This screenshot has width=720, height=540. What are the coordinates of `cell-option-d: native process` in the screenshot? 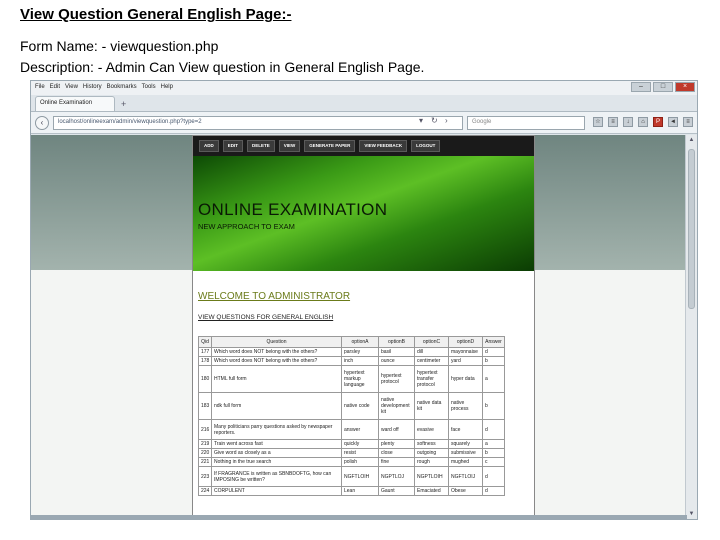 It's located at (465, 406).